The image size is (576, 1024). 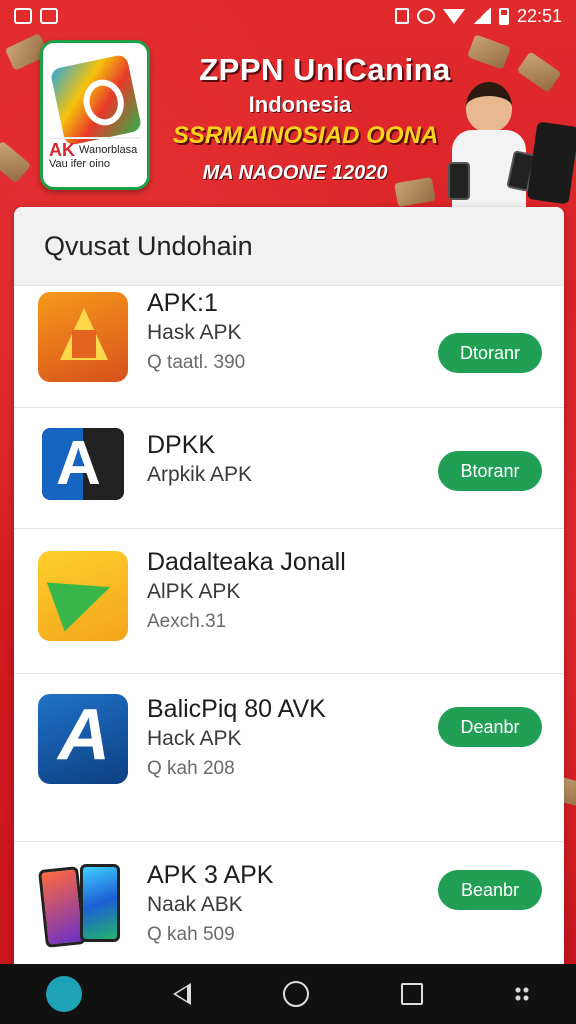 I want to click on phones-app-icon, so click(x=83, y=907).